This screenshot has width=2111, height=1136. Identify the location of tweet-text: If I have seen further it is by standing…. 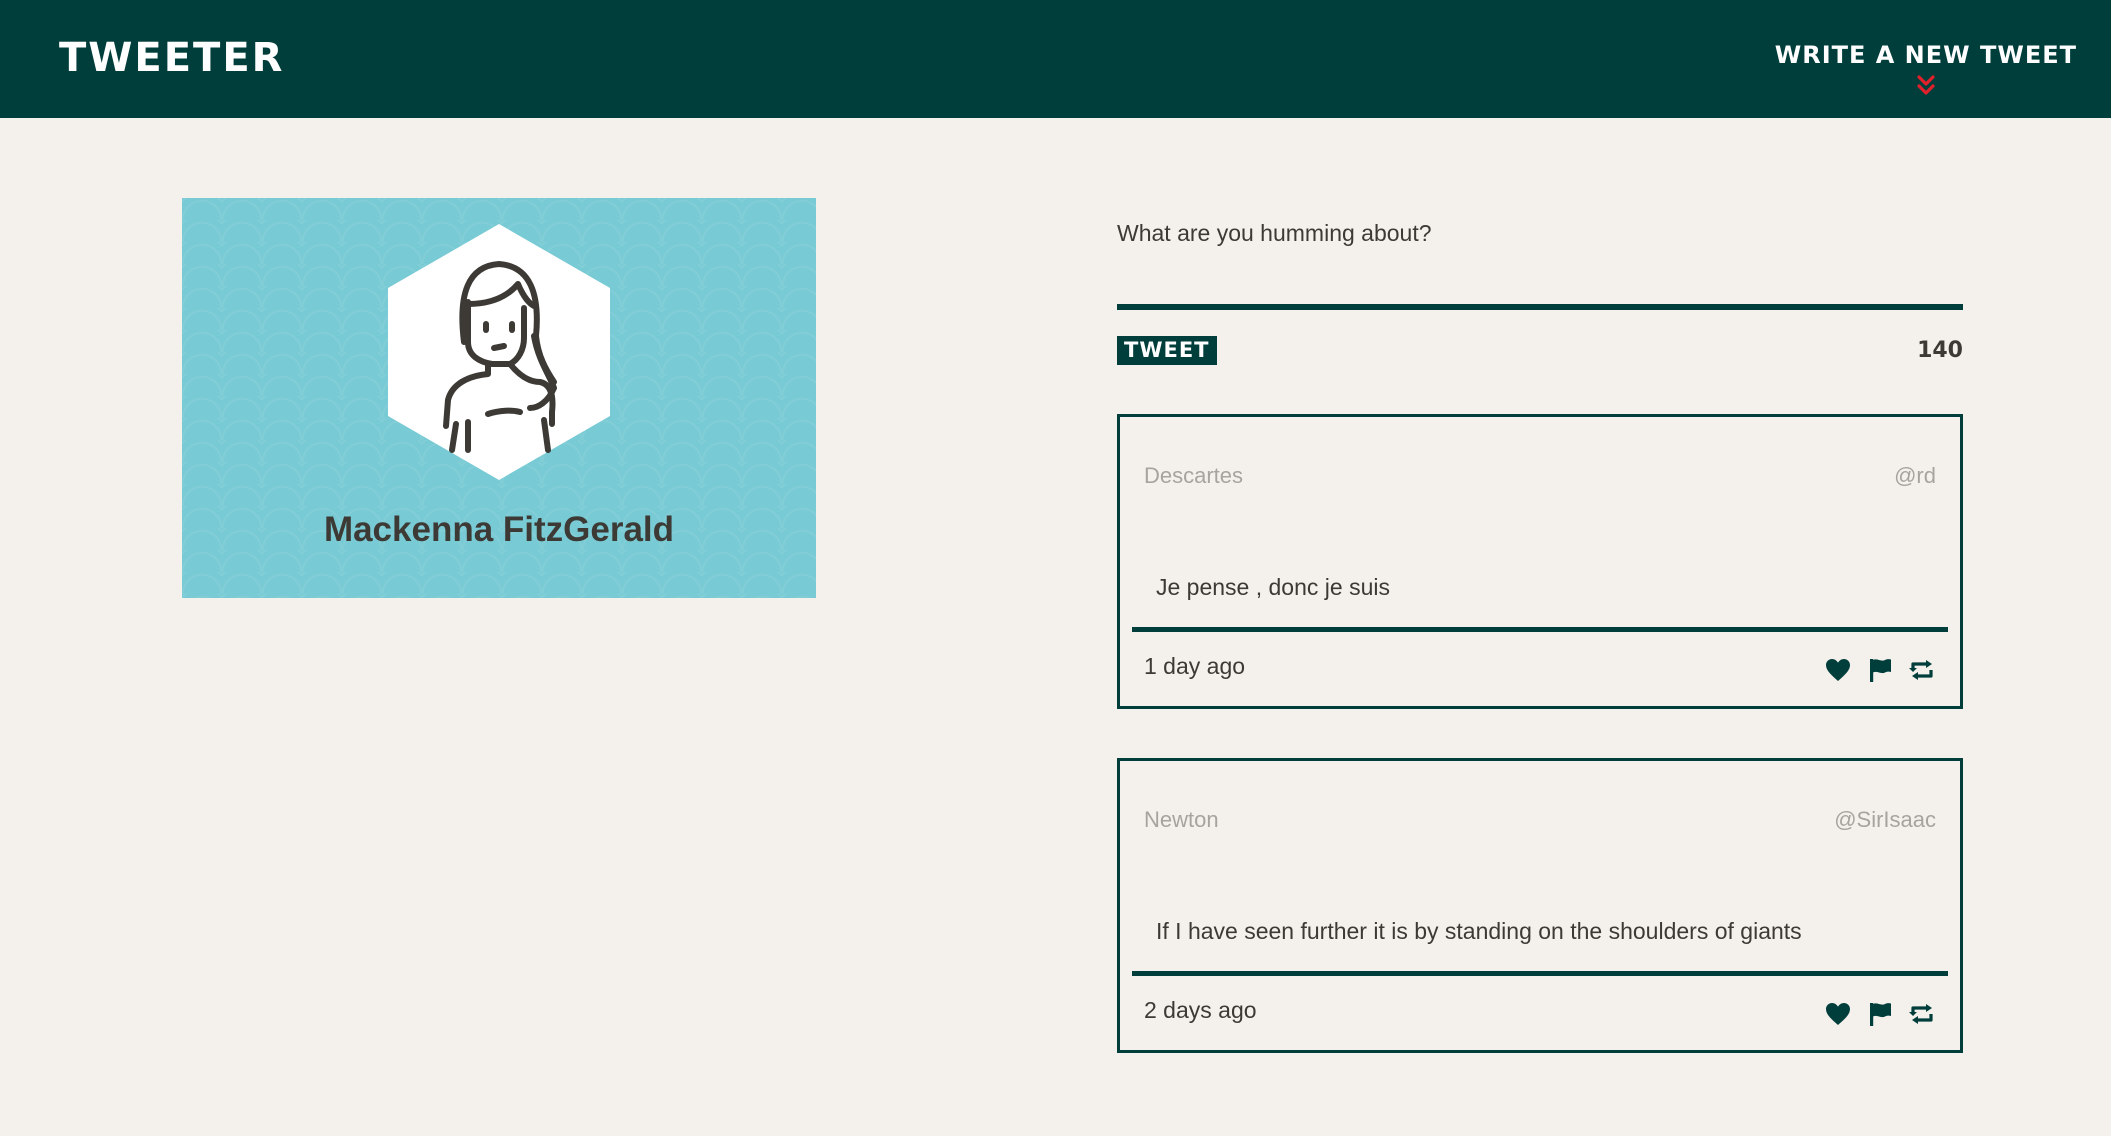
(1479, 931).